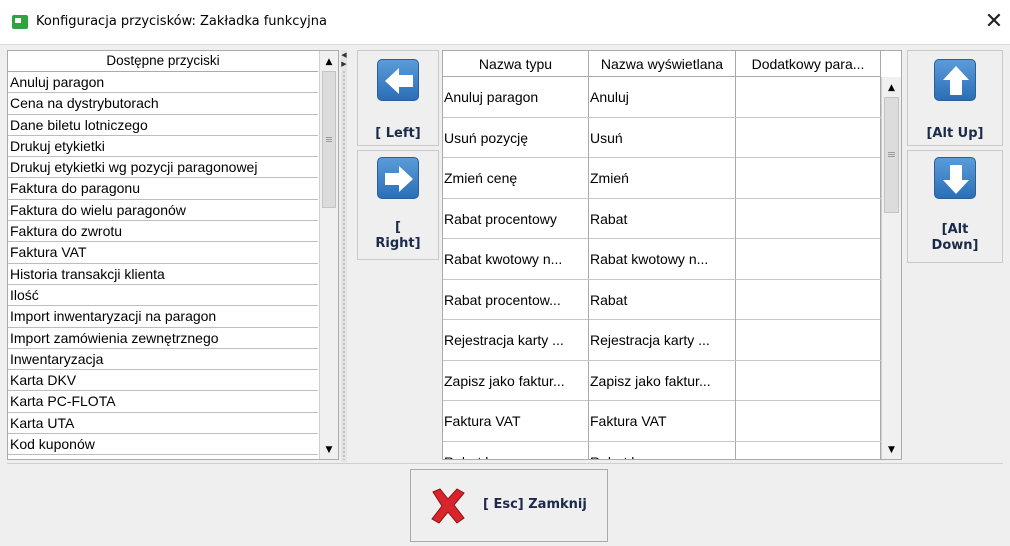 This screenshot has height=546, width=1010. What do you see at coordinates (329, 62) in the screenshot?
I see `scroll-up-arrow-icon: ▲` at bounding box center [329, 62].